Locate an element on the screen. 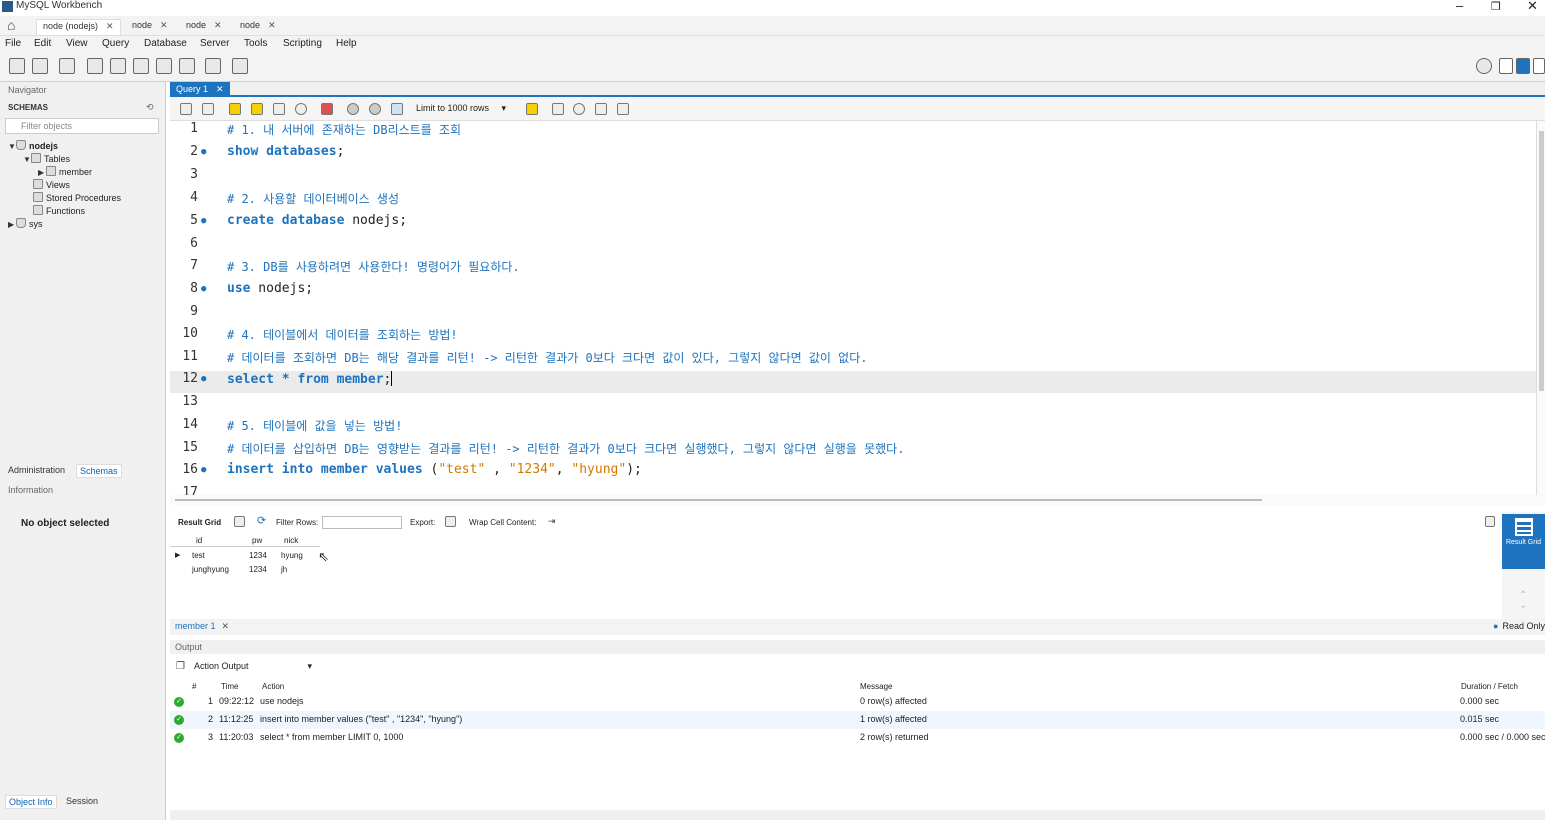  rollback-icon is located at coordinates (375, 109).